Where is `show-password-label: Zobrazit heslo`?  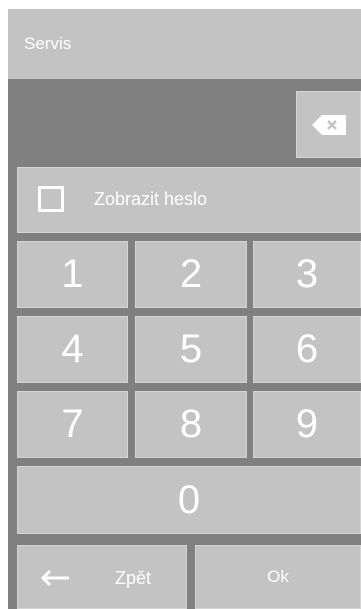
show-password-label: Zobrazit heslo is located at coordinates (151, 199).